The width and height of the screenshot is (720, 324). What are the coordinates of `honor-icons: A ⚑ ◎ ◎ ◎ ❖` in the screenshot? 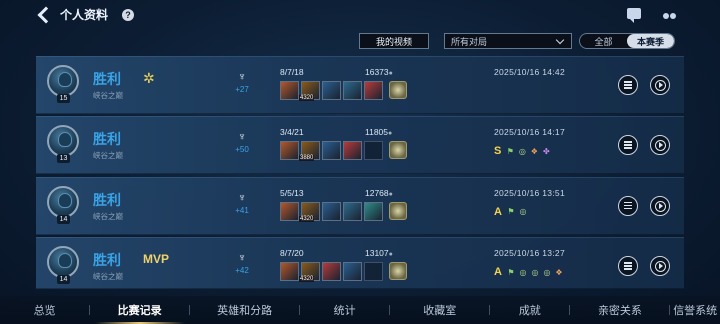 It's located at (529, 272).